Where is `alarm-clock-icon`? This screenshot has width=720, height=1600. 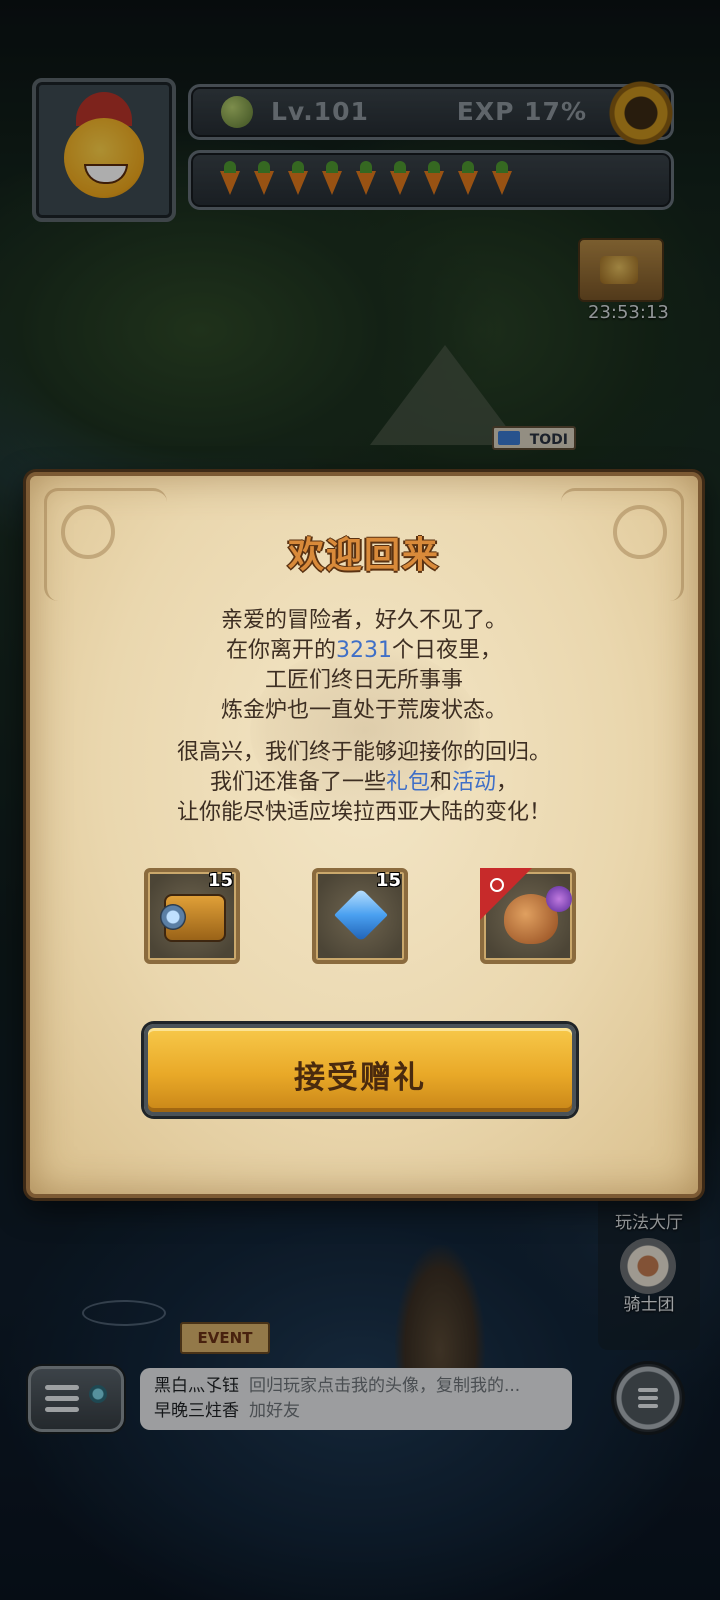 alarm-clock-icon is located at coordinates (497, 885).